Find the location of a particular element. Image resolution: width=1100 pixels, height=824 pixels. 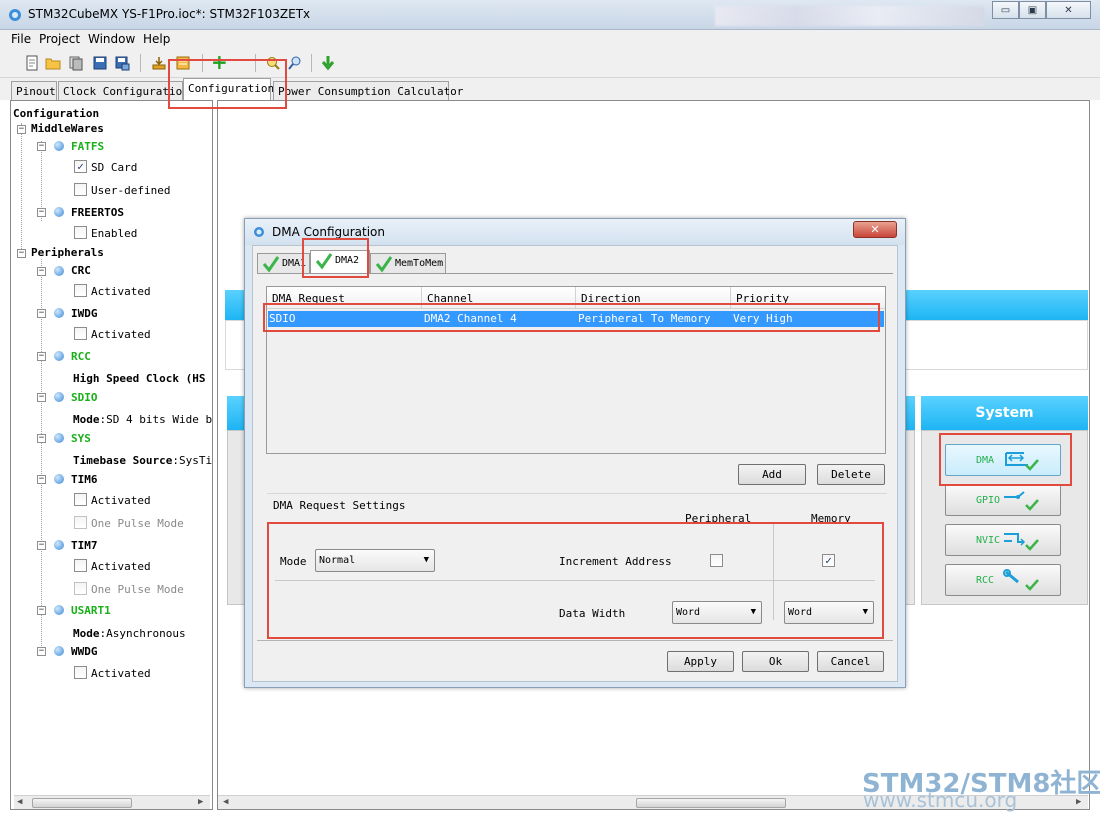

open-icon is located at coordinates (53, 63).